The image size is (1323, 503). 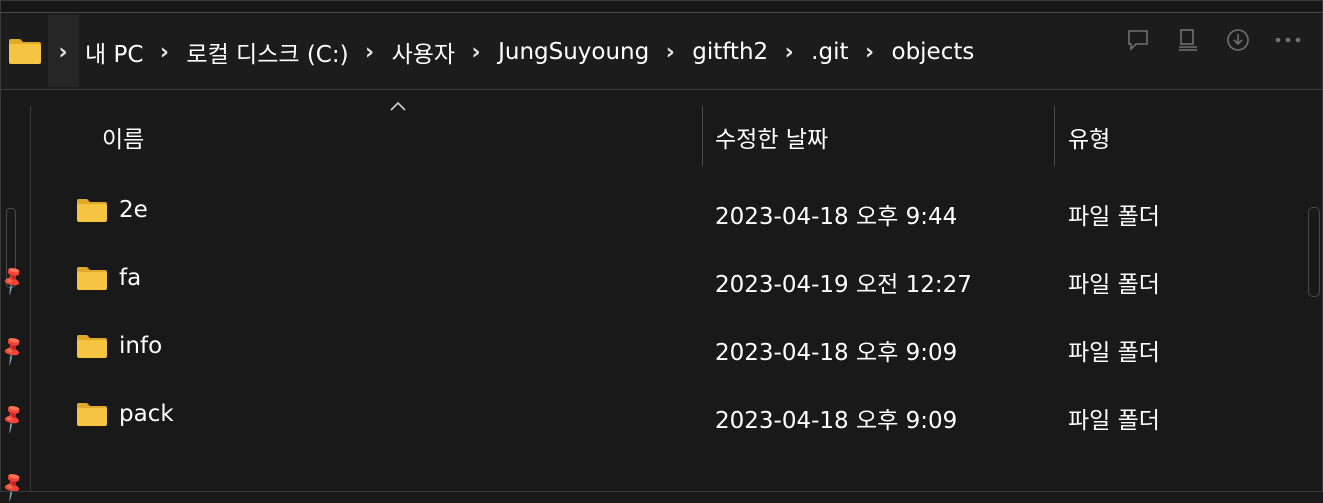 I want to click on file-row: pack 2023-04-18 오후 9:09 파일 폴더, so click(x=664, y=418).